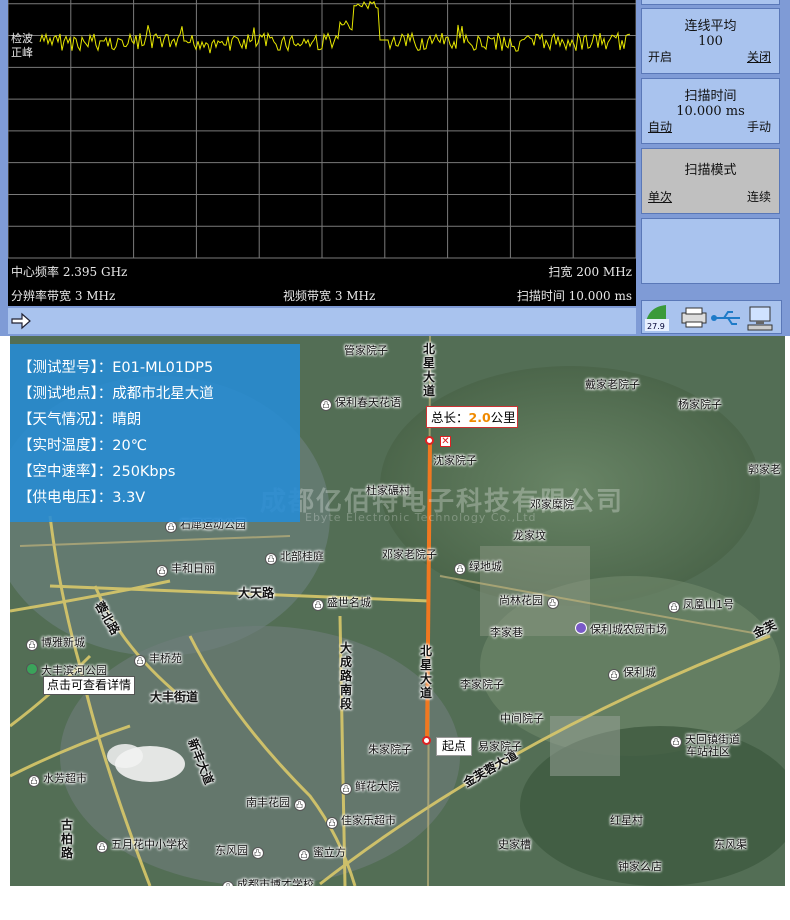 The height and width of the screenshot is (920, 790). I want to click on poi-item: 南丰花园 凸, so click(277, 802).